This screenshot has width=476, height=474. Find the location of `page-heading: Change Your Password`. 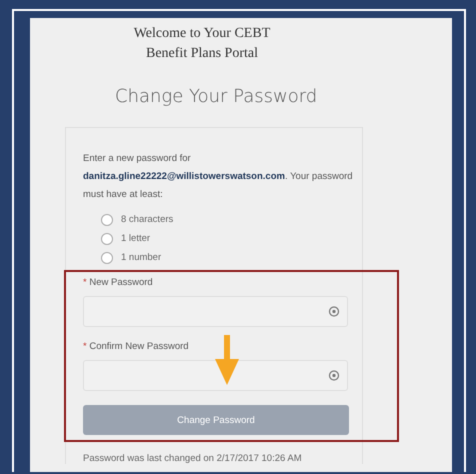

page-heading: Change Your Password is located at coordinates (216, 96).